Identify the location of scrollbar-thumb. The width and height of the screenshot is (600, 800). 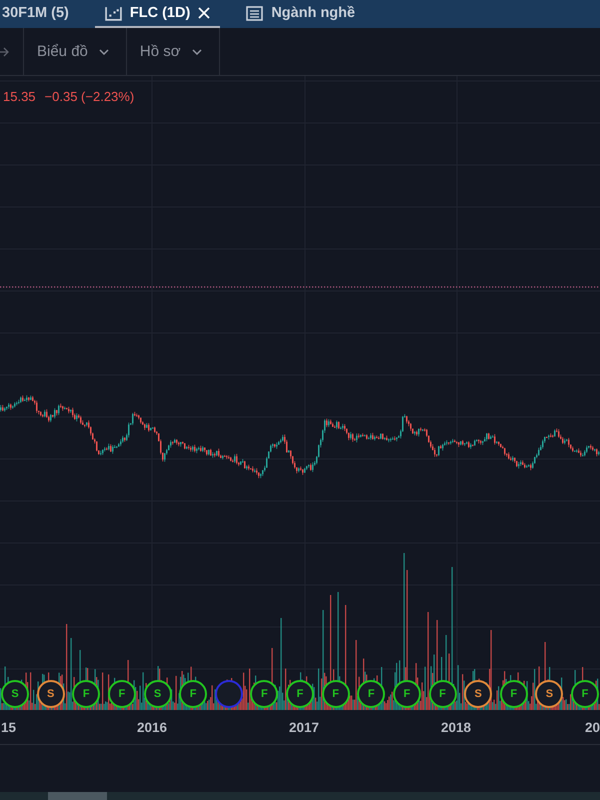
(77, 796).